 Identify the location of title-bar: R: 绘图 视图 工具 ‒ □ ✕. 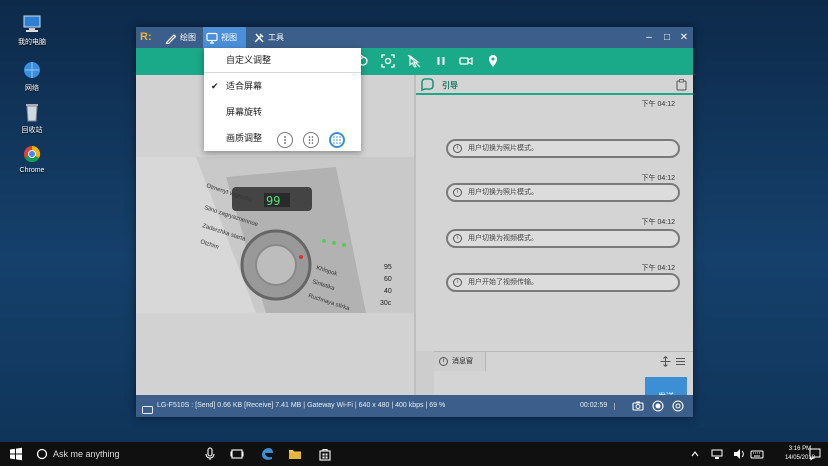
(414, 37).